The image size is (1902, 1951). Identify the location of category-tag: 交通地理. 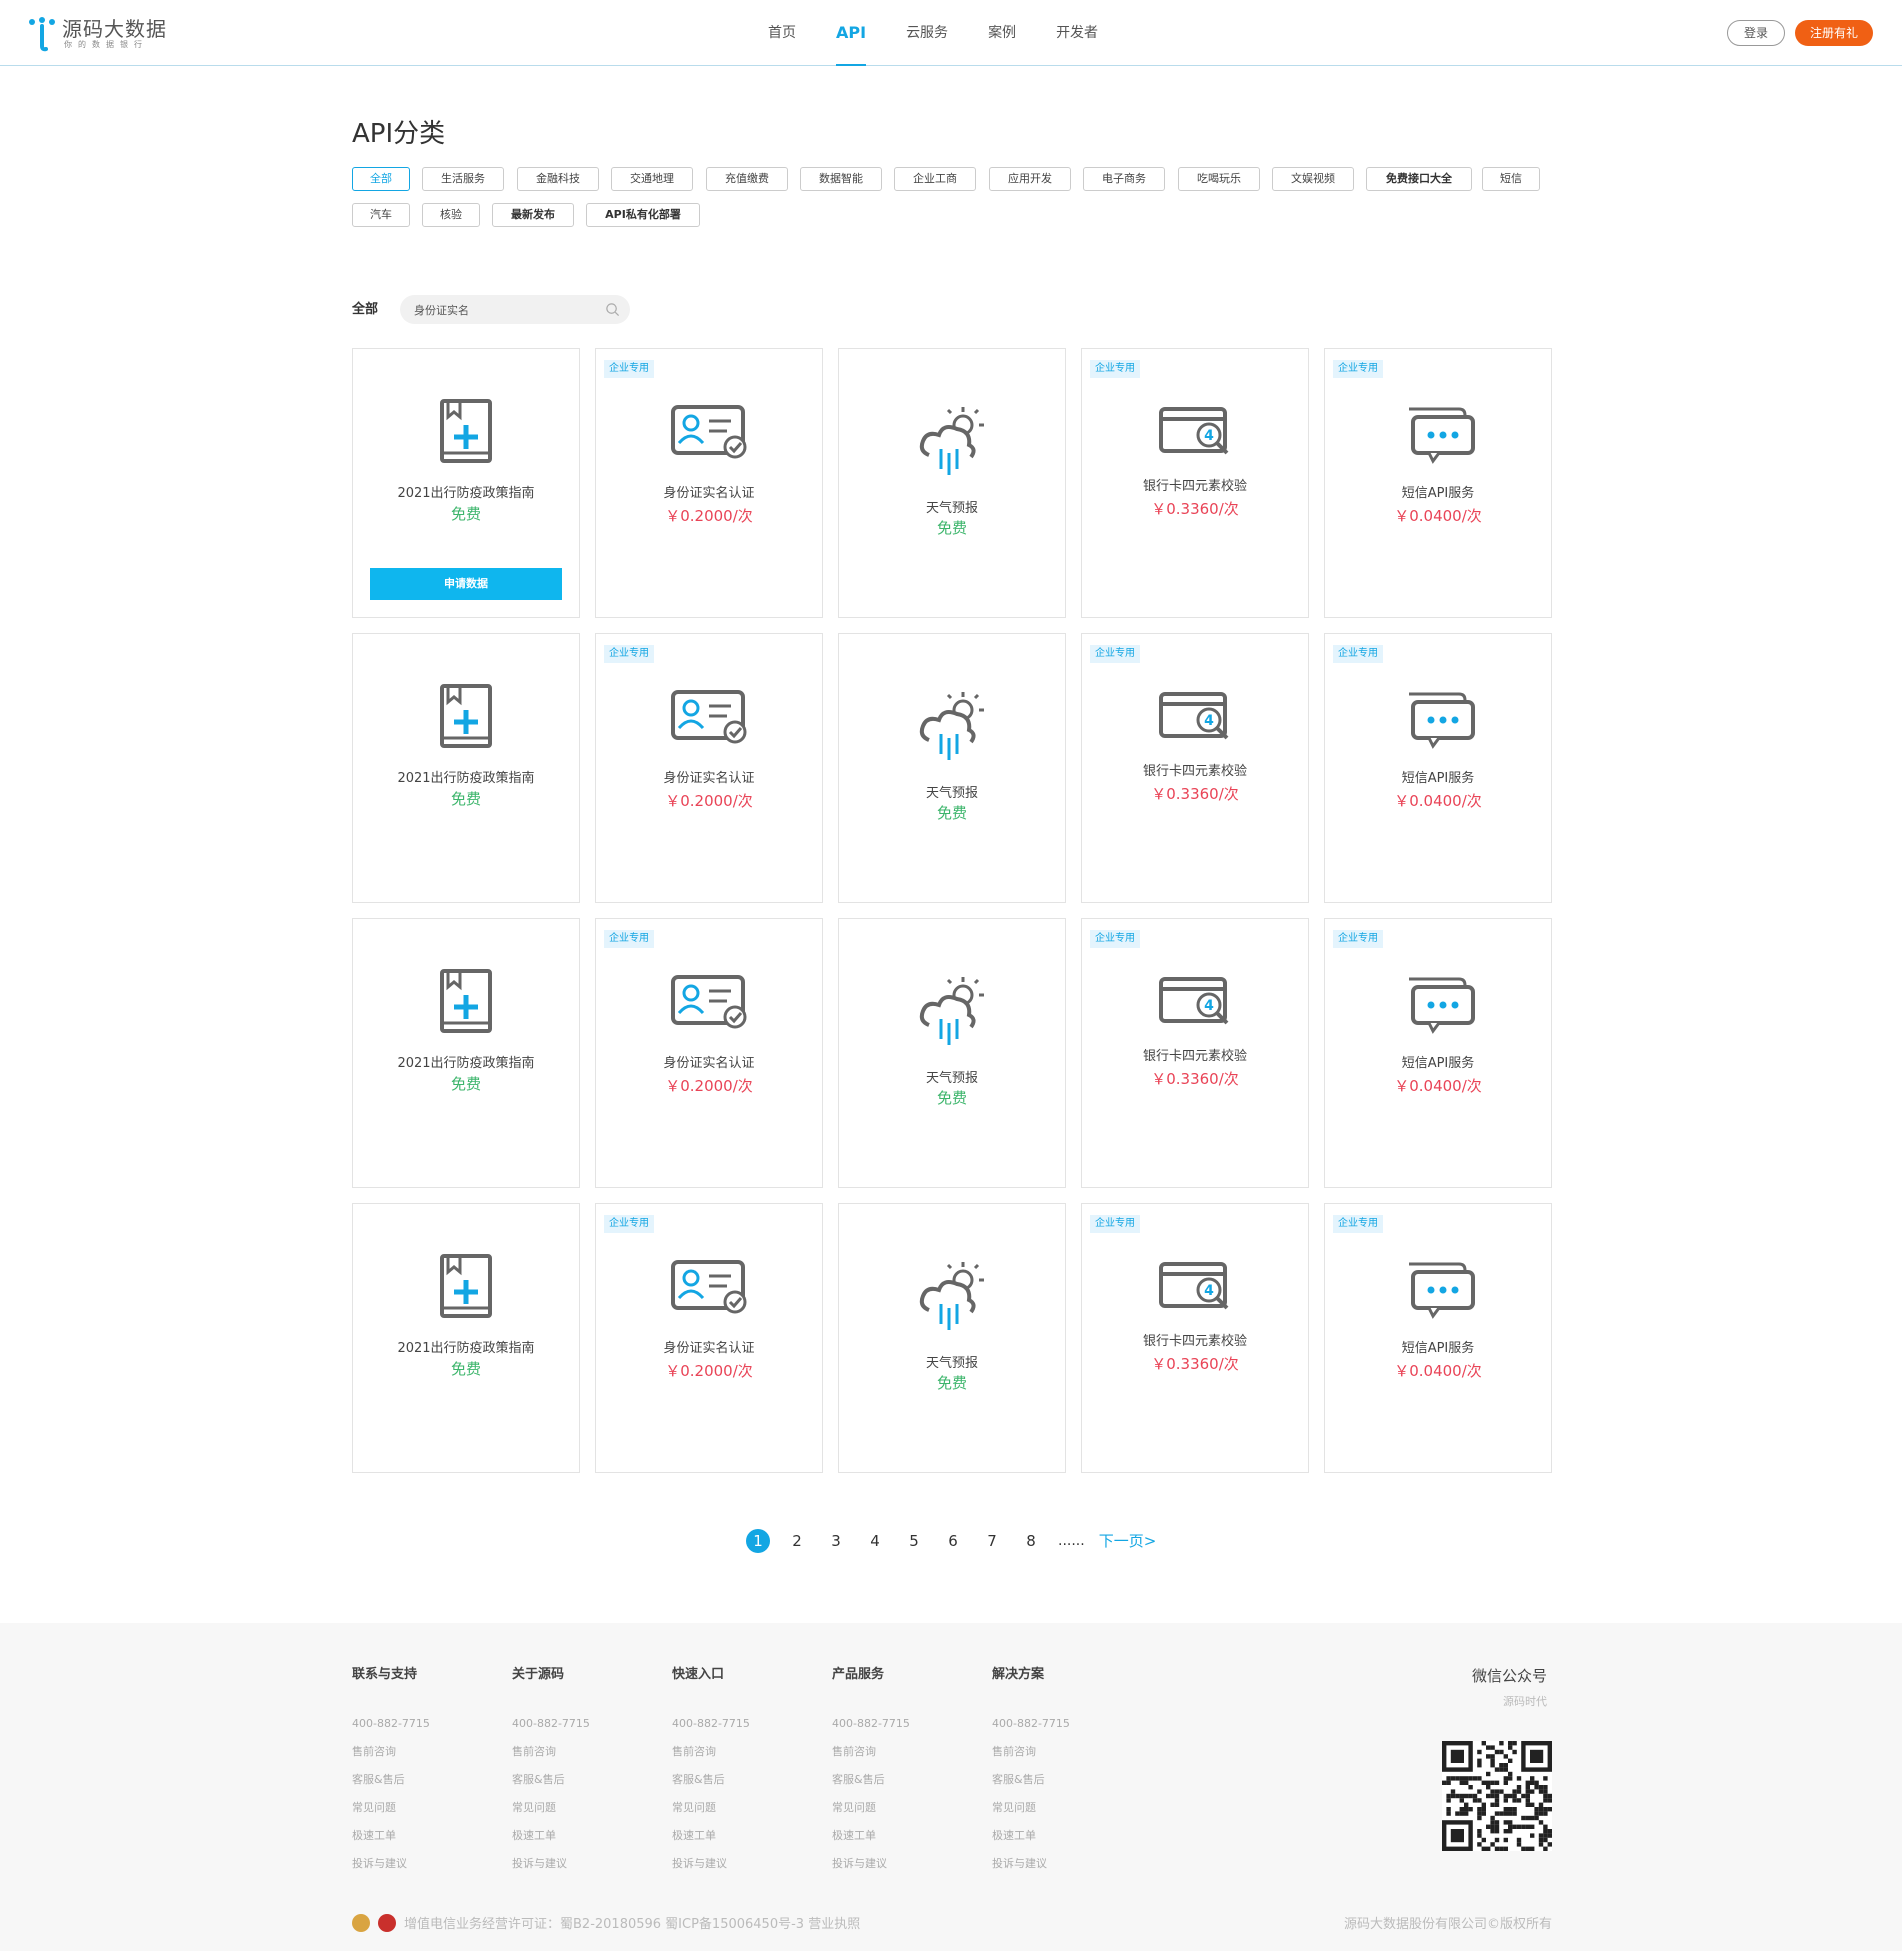
(652, 179).